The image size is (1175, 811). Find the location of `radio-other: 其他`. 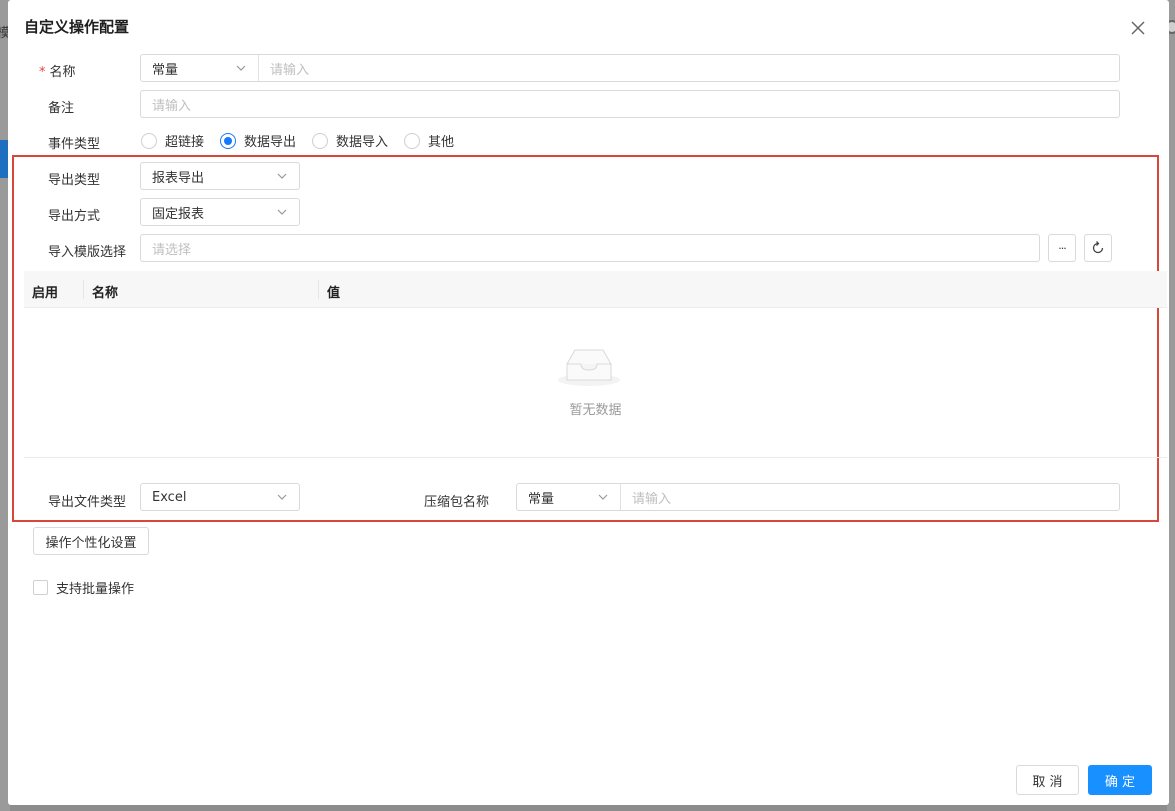

radio-other: 其他 is located at coordinates (429, 140).